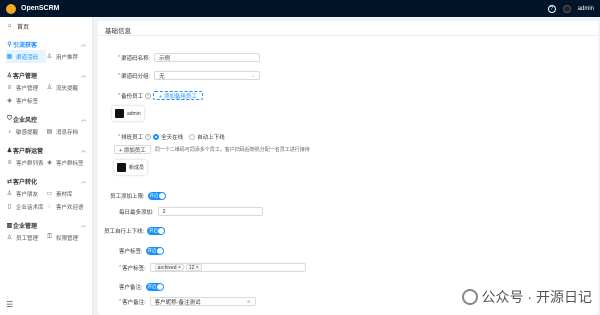  What do you see at coordinates (46, 75) in the screenshot?
I see `sidebar-group-customer: ♙ 客户管理 ︿` at bounding box center [46, 75].